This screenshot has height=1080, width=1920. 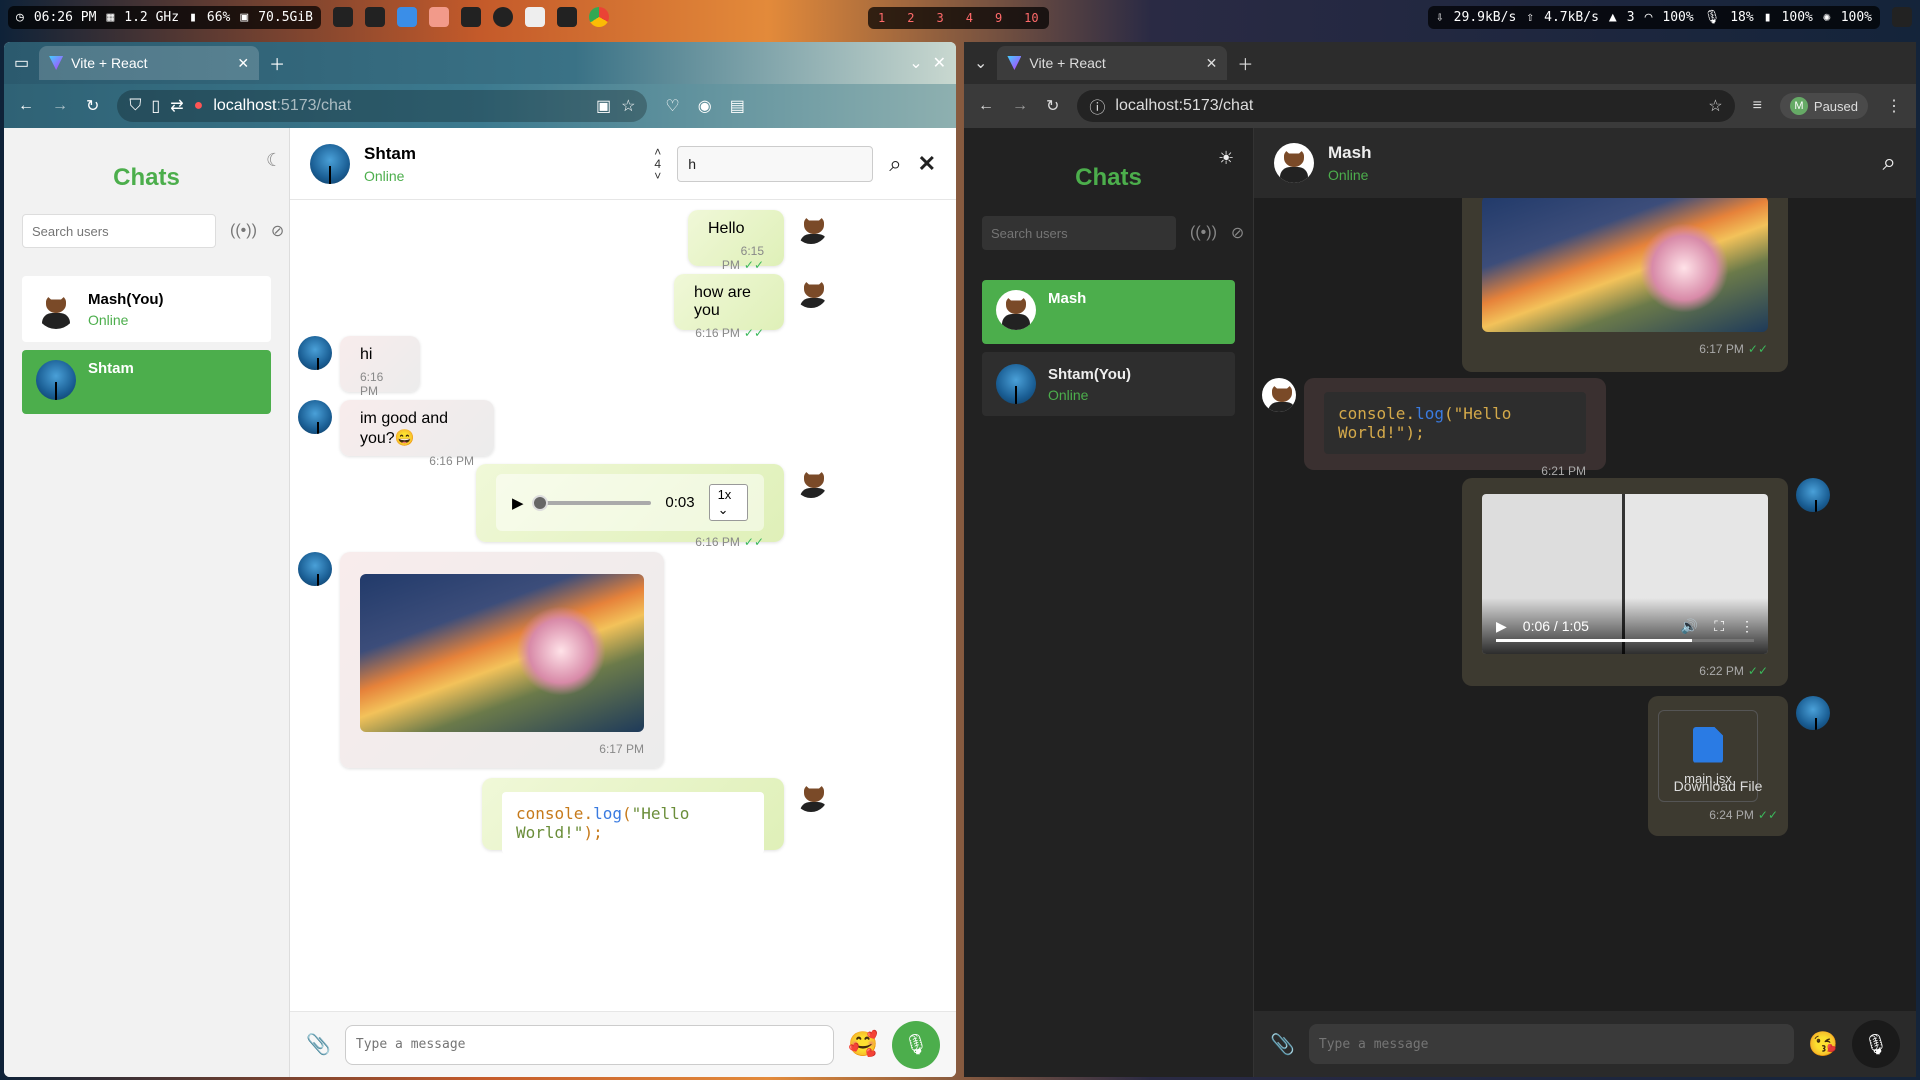 What do you see at coordinates (407, 17) in the screenshot?
I see `bluetooth-icon` at bounding box center [407, 17].